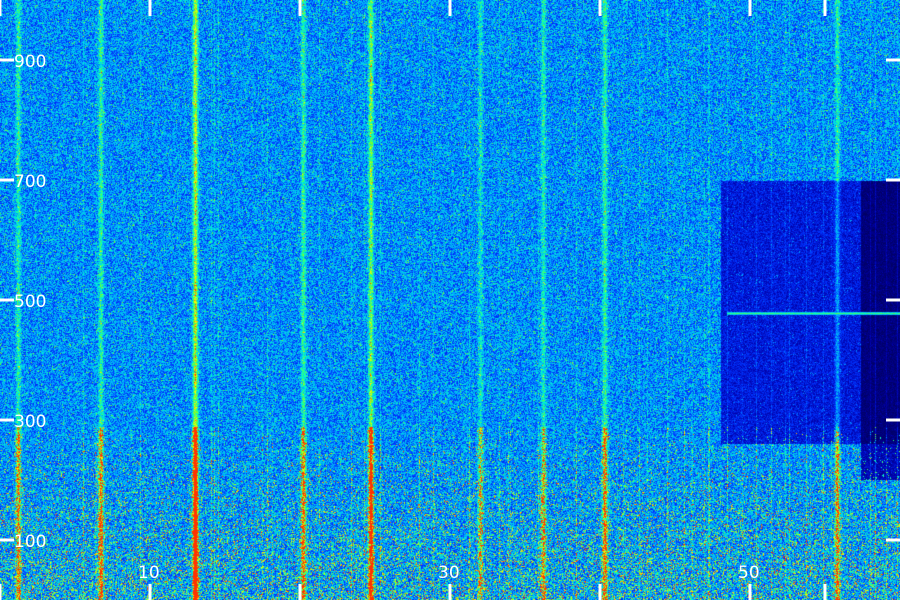 The image size is (900, 600). Describe the element at coordinates (749, 573) in the screenshot. I see `x-axis-tick-label: 50` at that location.